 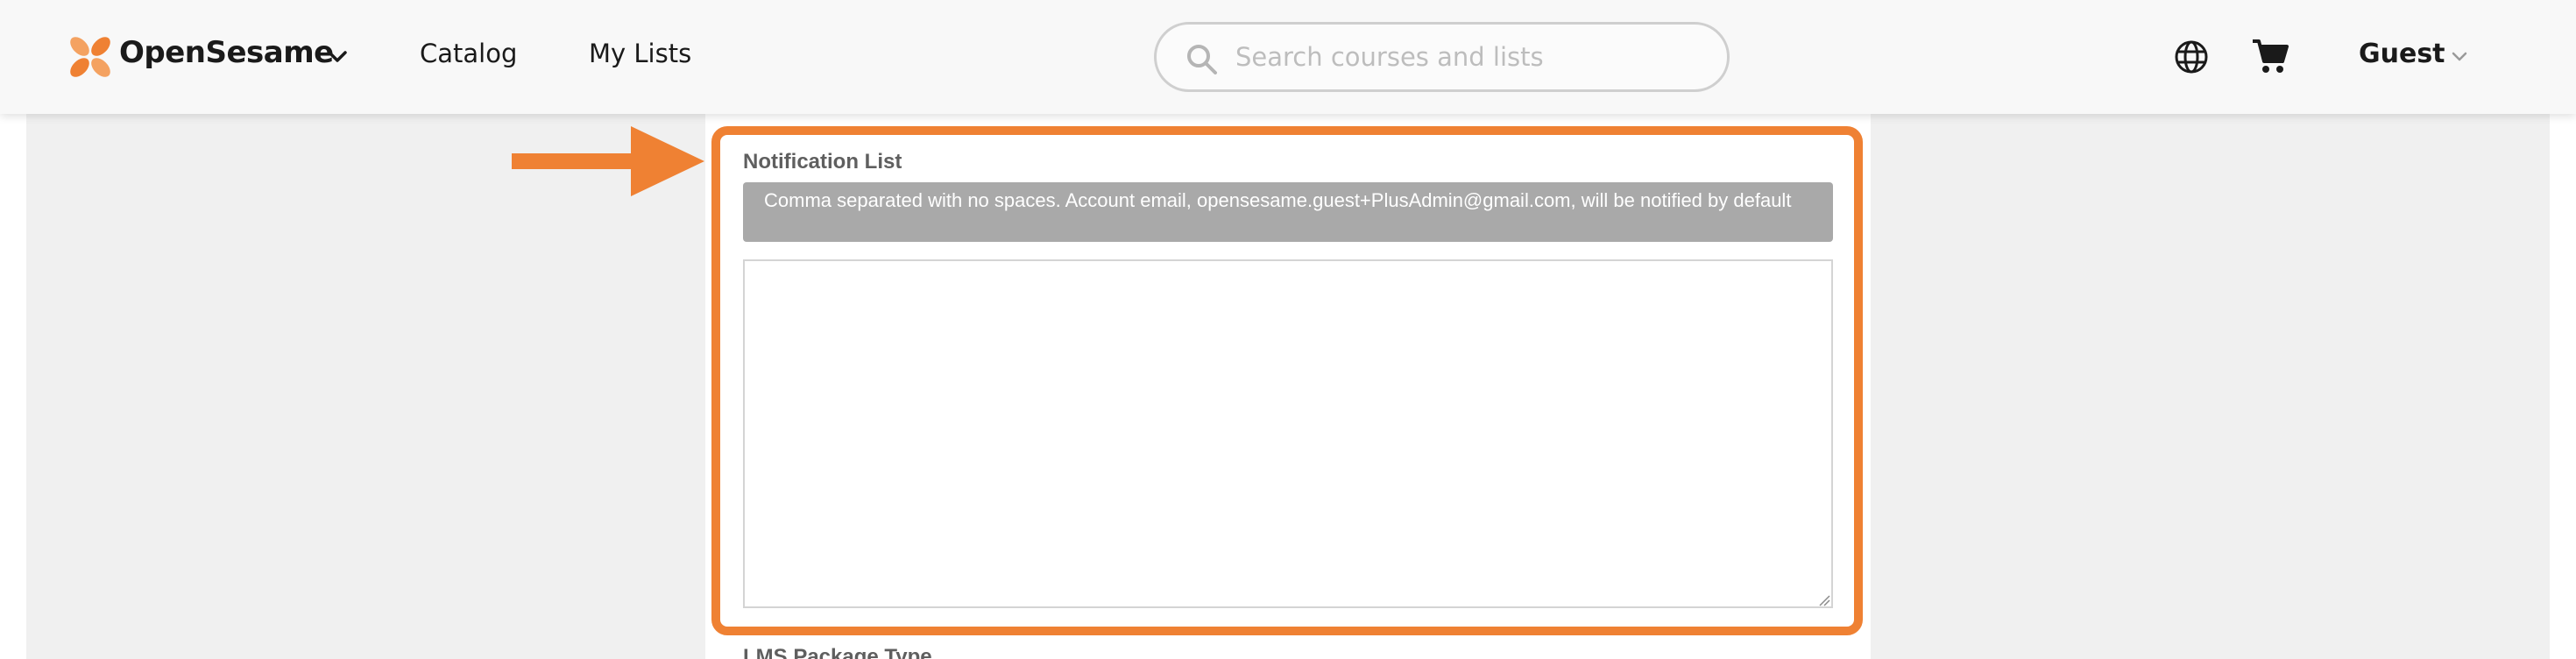 I want to click on resize-handle-icon, so click(x=1823, y=599).